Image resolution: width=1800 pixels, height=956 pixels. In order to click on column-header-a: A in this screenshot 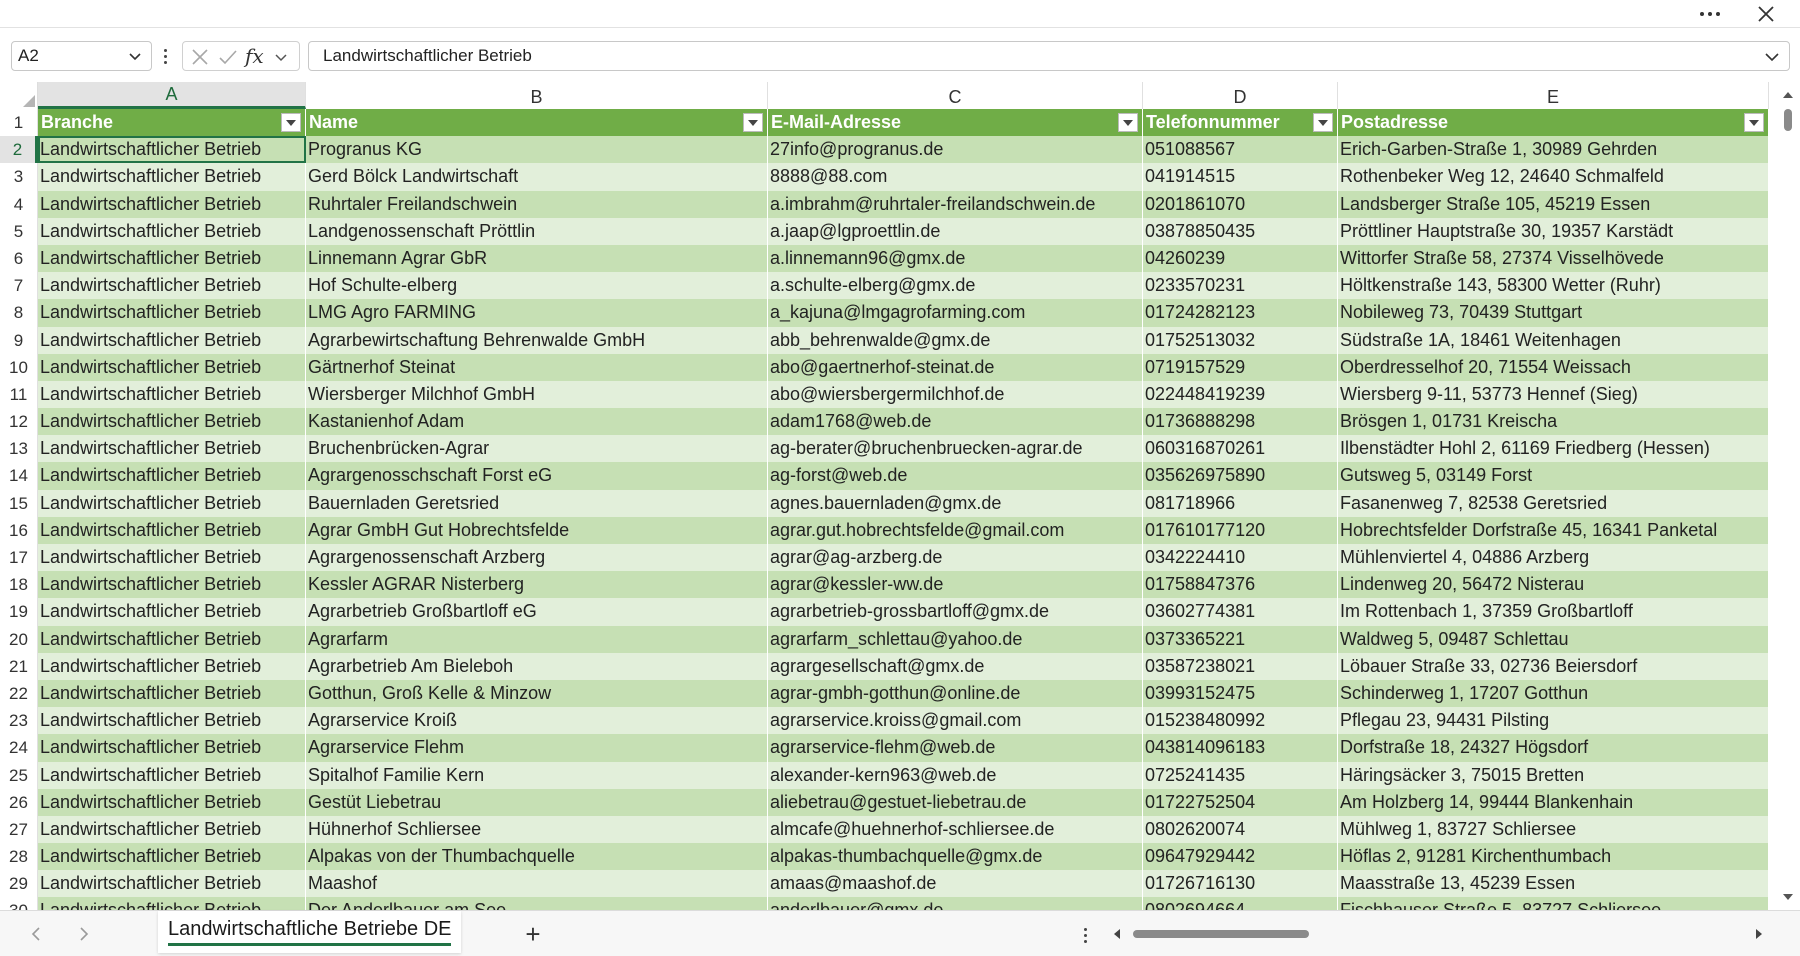, I will do `click(172, 95)`.